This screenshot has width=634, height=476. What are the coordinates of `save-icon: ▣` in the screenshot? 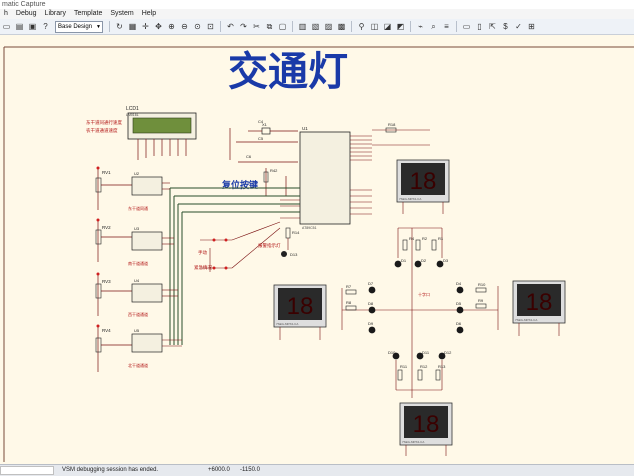 It's located at (32, 26).